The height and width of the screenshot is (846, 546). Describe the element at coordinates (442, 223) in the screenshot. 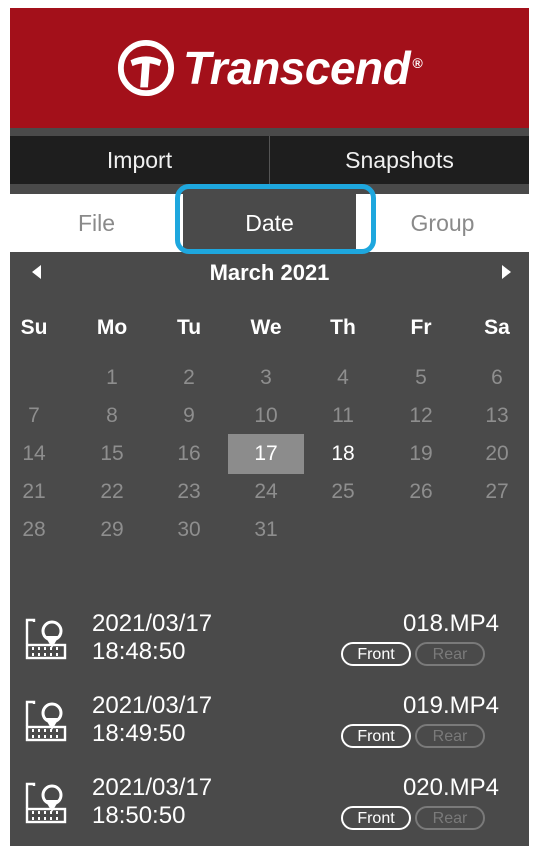

I see `tab-group: Group` at that location.